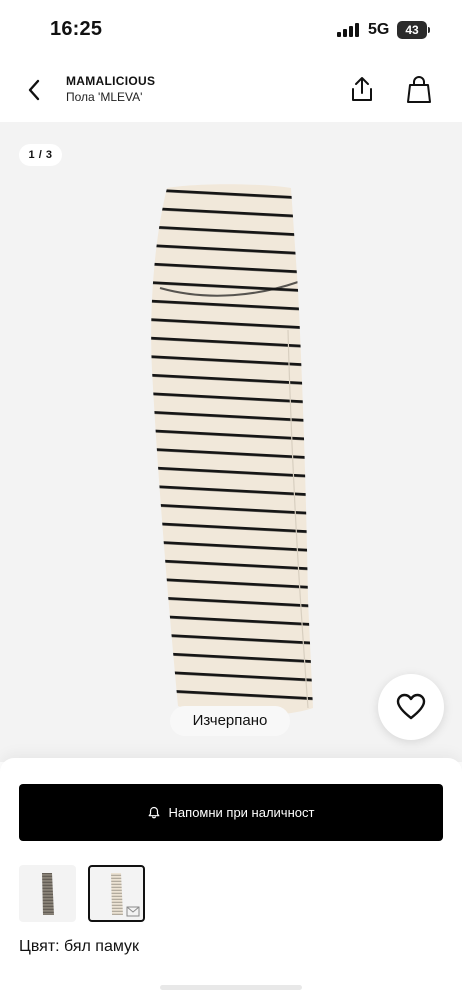  I want to click on battery-icon: 43, so click(413, 30).